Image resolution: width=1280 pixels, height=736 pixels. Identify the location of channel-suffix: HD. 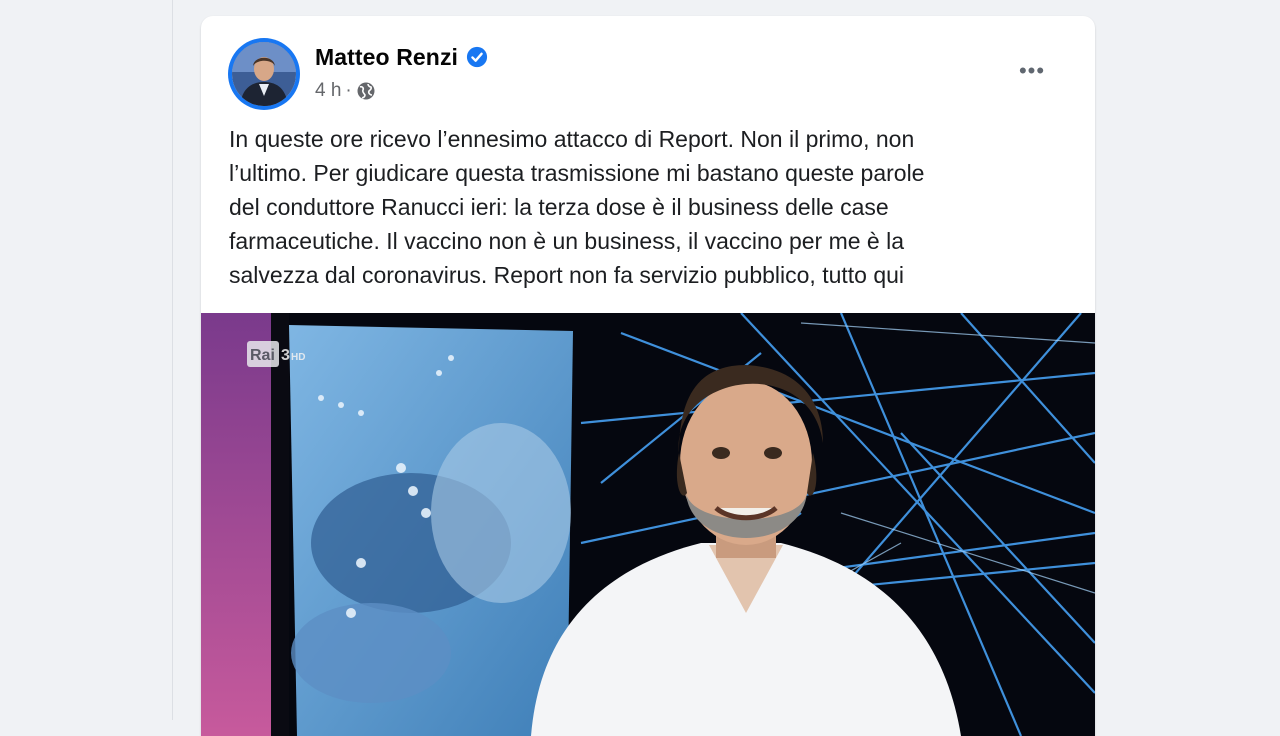
(298, 357).